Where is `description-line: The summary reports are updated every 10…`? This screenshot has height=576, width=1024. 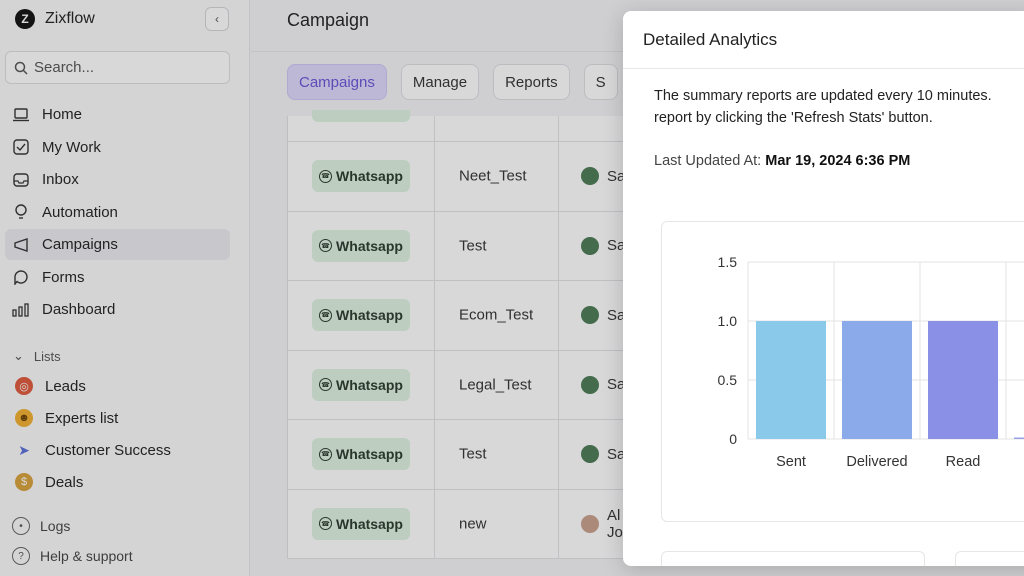 description-line: The summary reports are updated every 10… is located at coordinates (823, 96).